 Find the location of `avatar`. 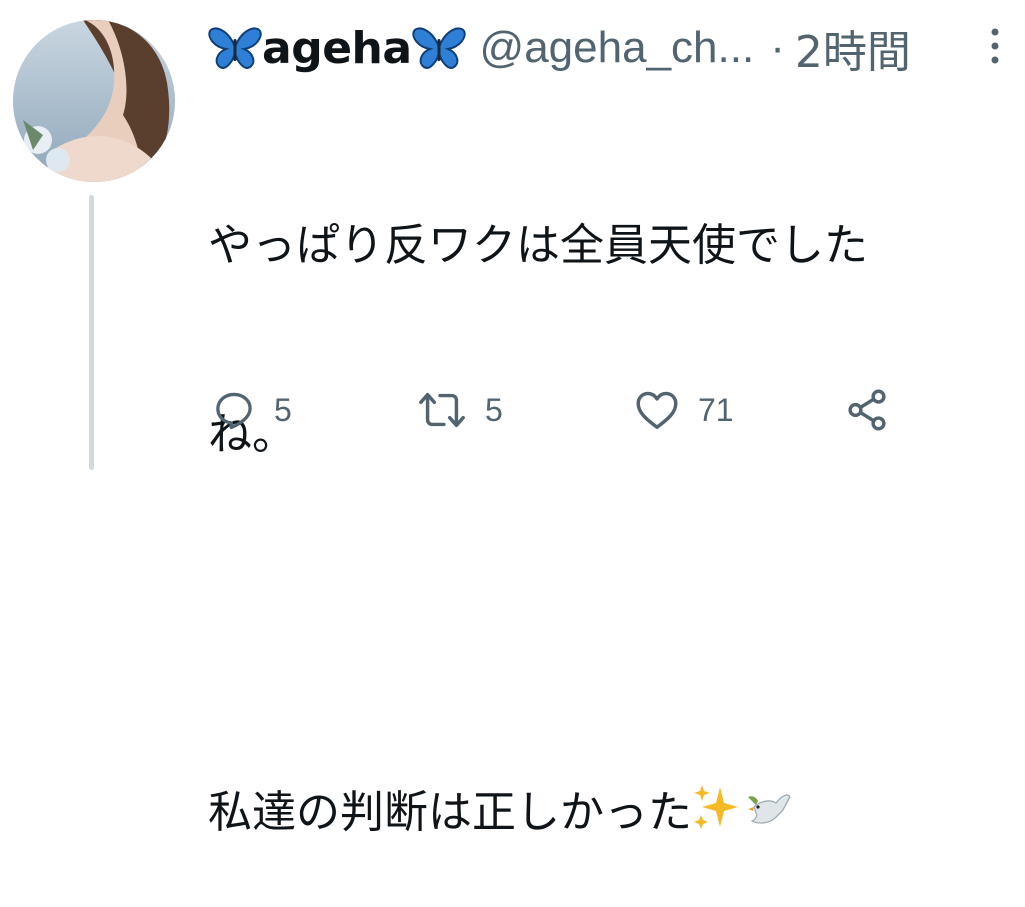

avatar is located at coordinates (94, 101).